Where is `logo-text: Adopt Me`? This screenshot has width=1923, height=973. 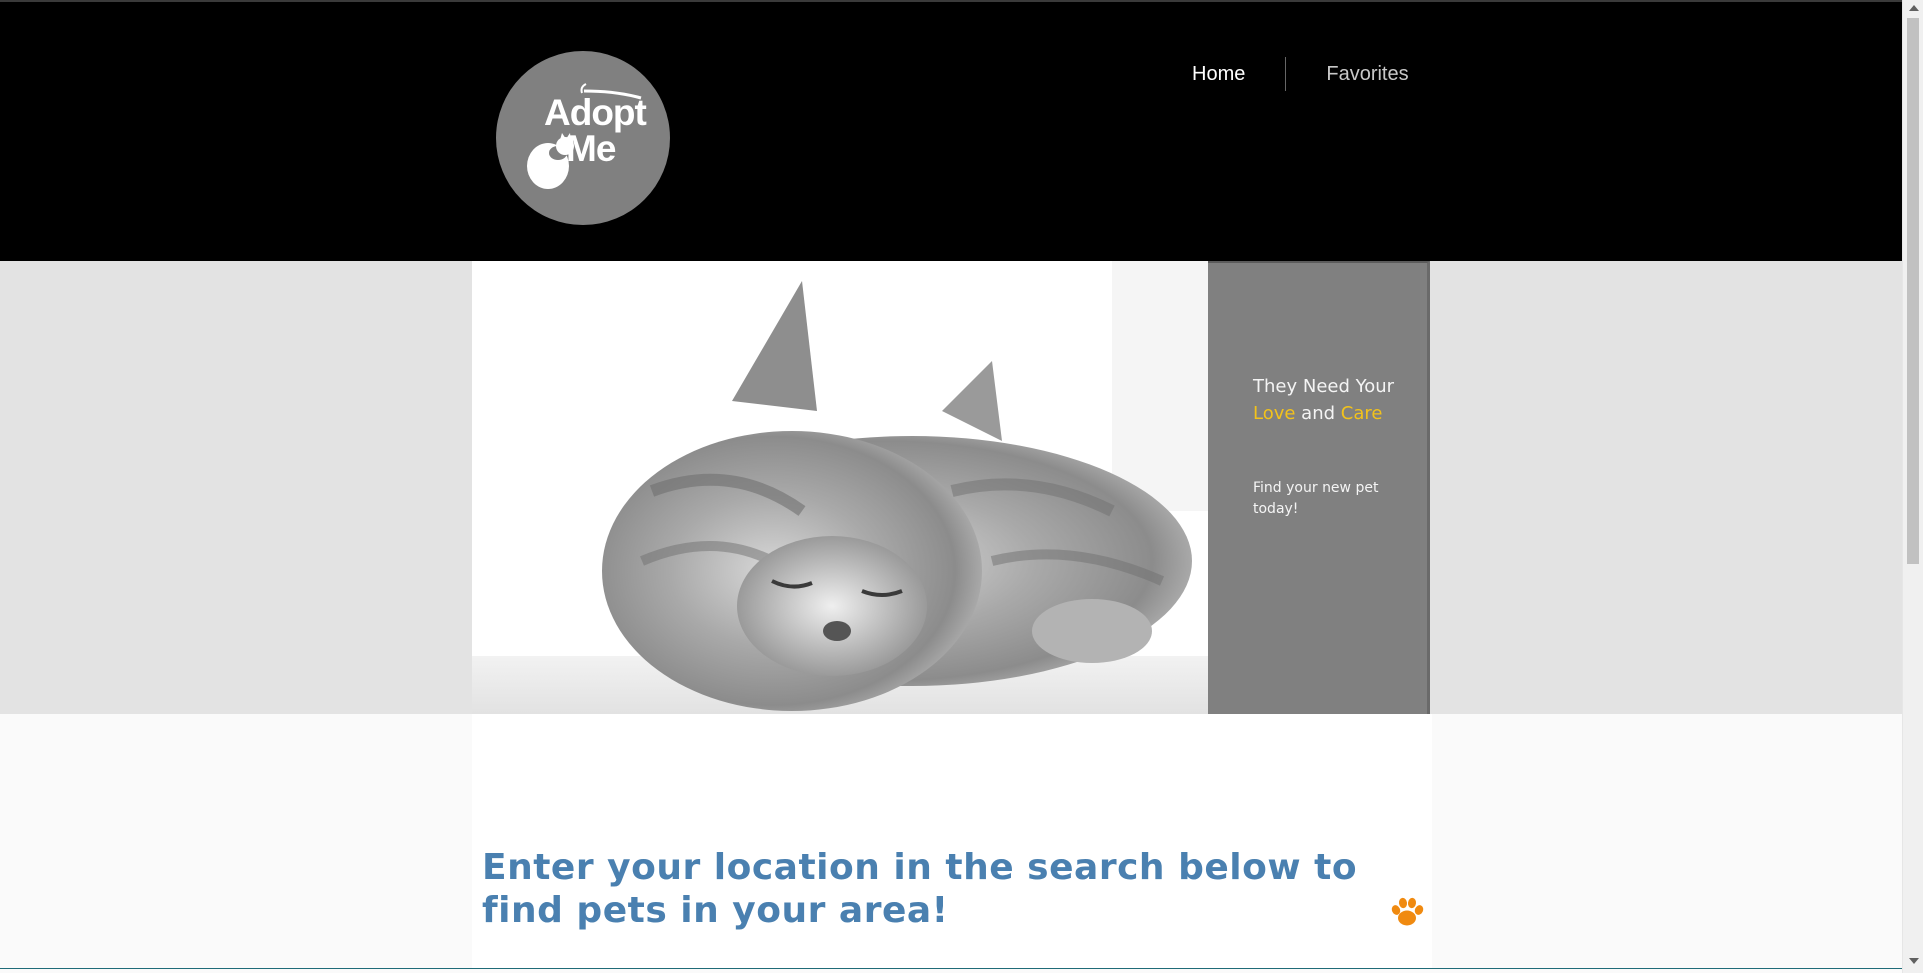
logo-text: Adopt Me is located at coordinates (595, 130).